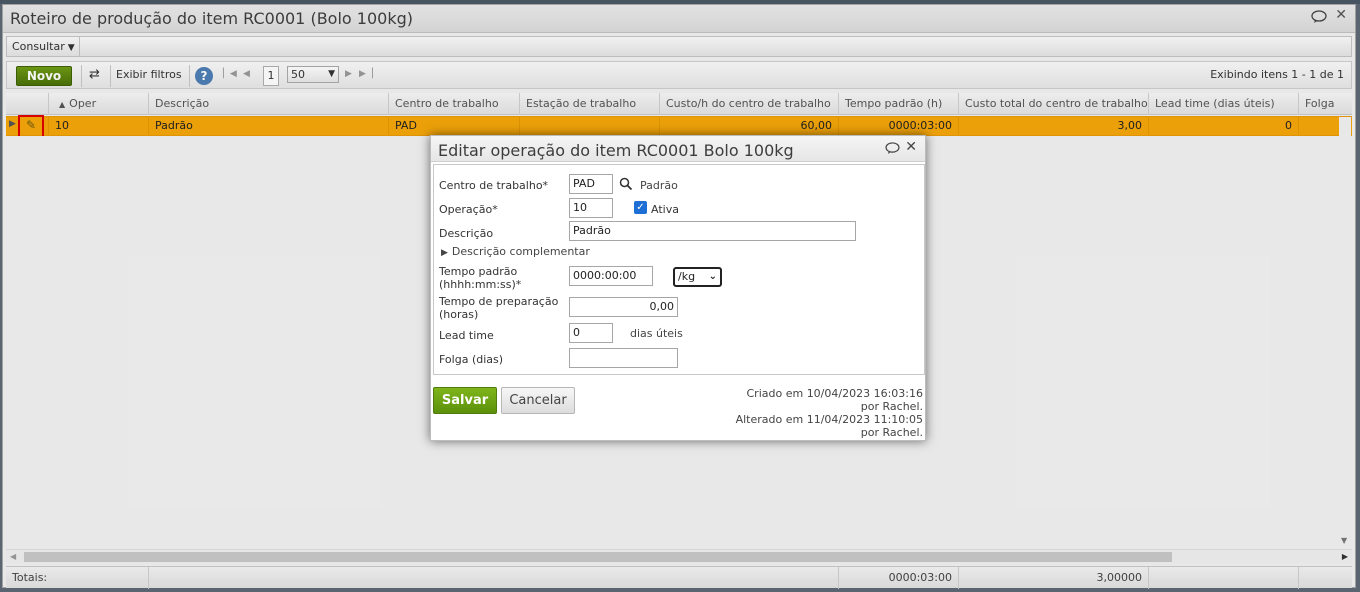  What do you see at coordinates (480, 284) in the screenshot?
I see `tempo-format-label: (hhhh:mm:ss)*` at bounding box center [480, 284].